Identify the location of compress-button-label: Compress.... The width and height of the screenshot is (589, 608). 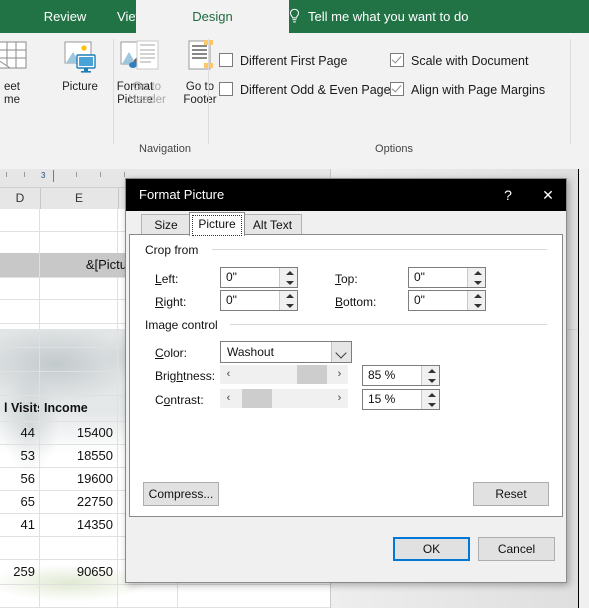
(181, 494).